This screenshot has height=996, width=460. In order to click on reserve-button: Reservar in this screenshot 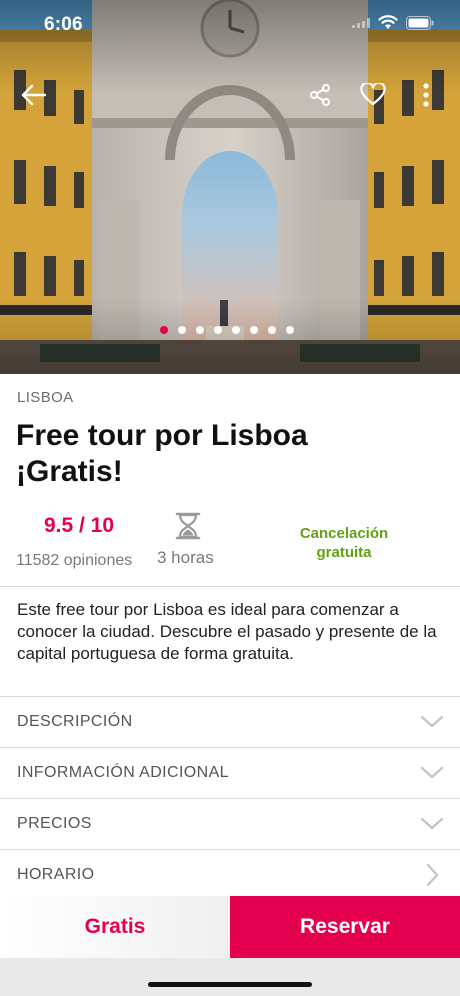, I will do `click(345, 927)`.